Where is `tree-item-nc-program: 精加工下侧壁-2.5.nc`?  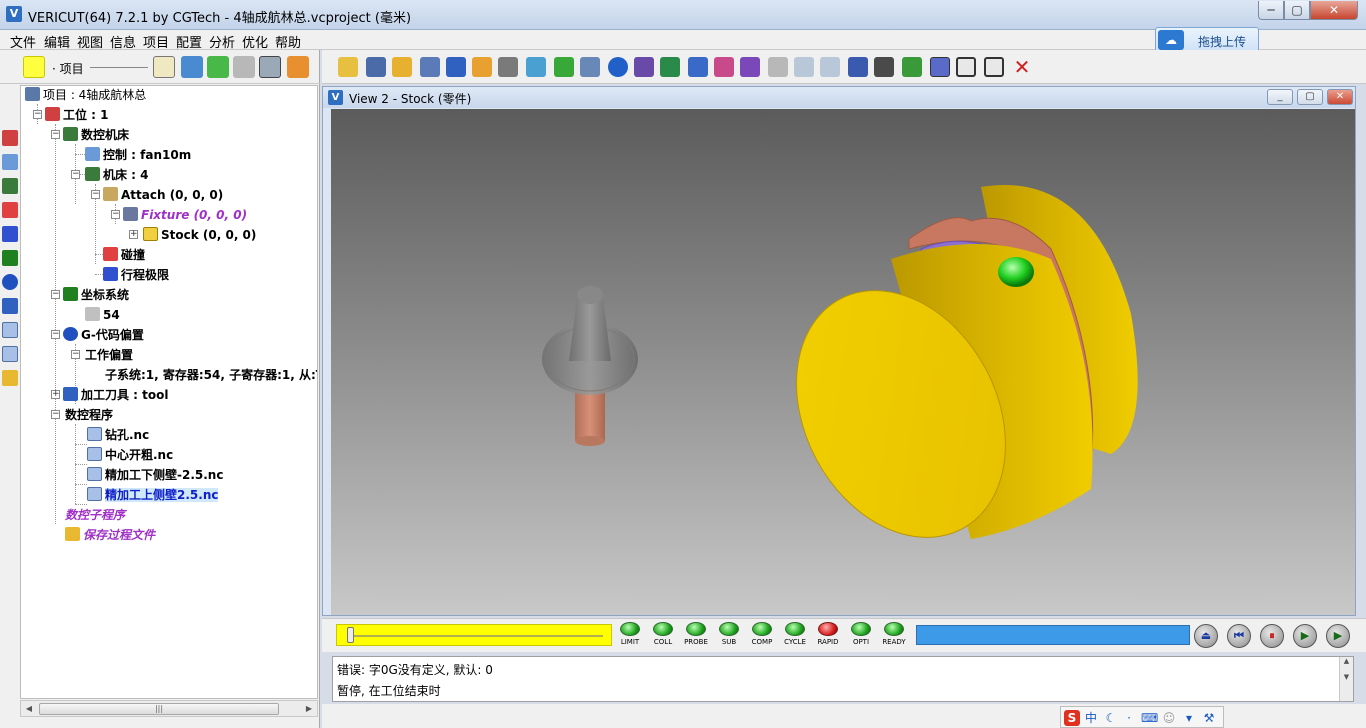
tree-item-nc-program: 精加工下侧壁-2.5.nc is located at coordinates (155, 475).